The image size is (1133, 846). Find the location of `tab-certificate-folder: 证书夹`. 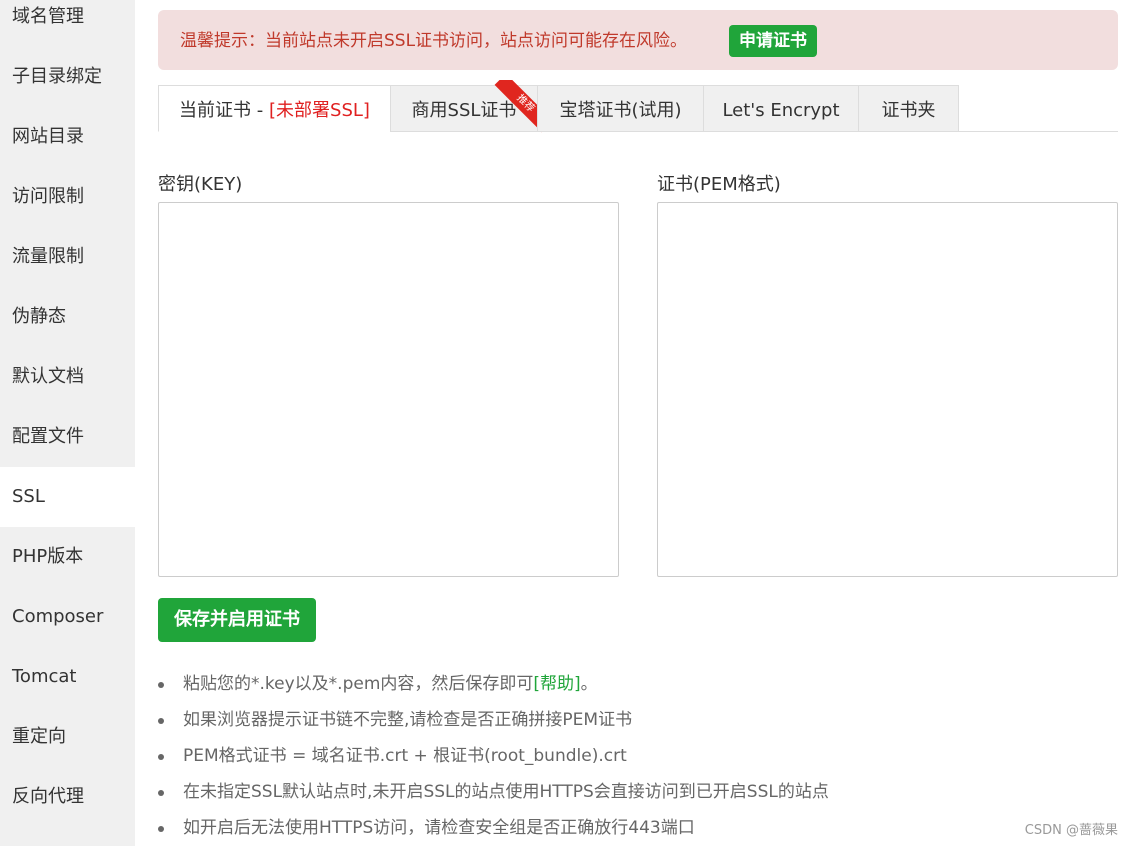

tab-certificate-folder: 证书夹 is located at coordinates (908, 108).